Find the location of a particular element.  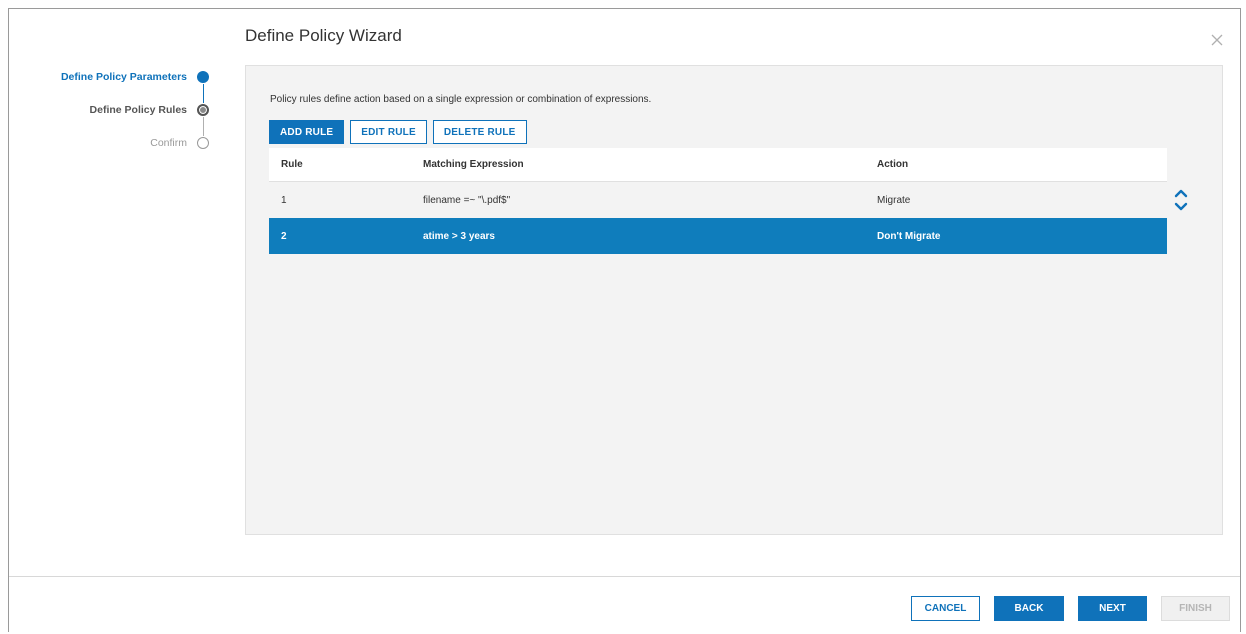

column-header-rule: Rule is located at coordinates (346, 164).